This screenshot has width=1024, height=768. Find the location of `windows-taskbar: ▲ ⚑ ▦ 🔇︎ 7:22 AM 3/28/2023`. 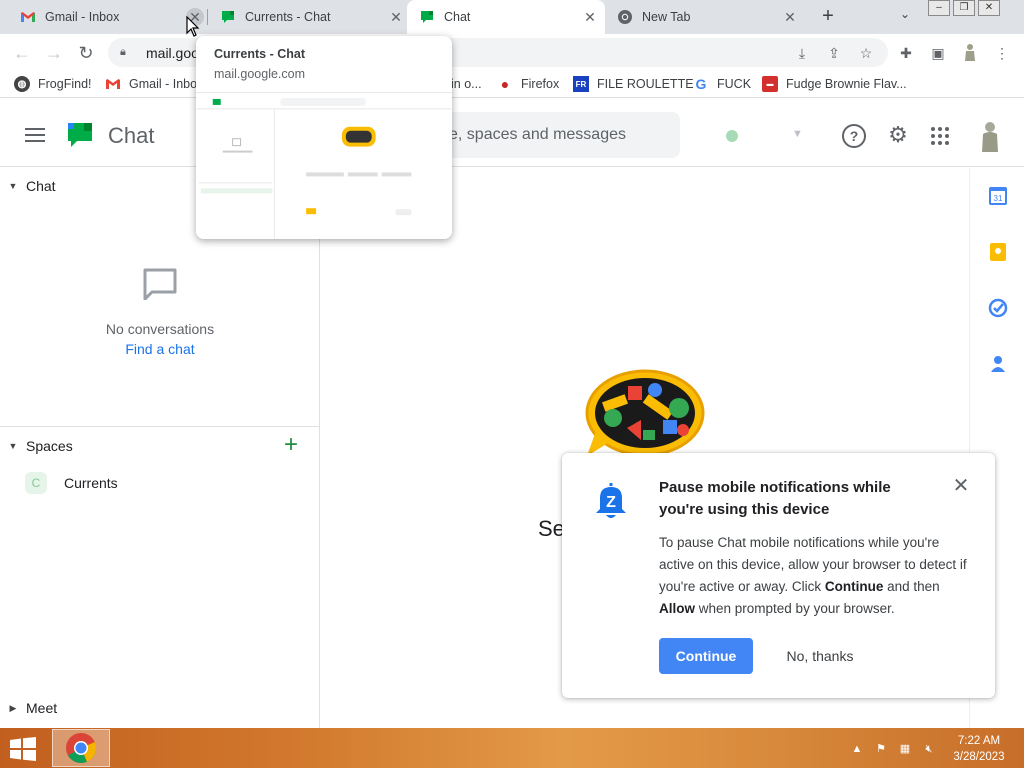

windows-taskbar: ▲ ⚑ ▦ 🔇︎ 7:22 AM 3/28/2023 is located at coordinates (512, 748).